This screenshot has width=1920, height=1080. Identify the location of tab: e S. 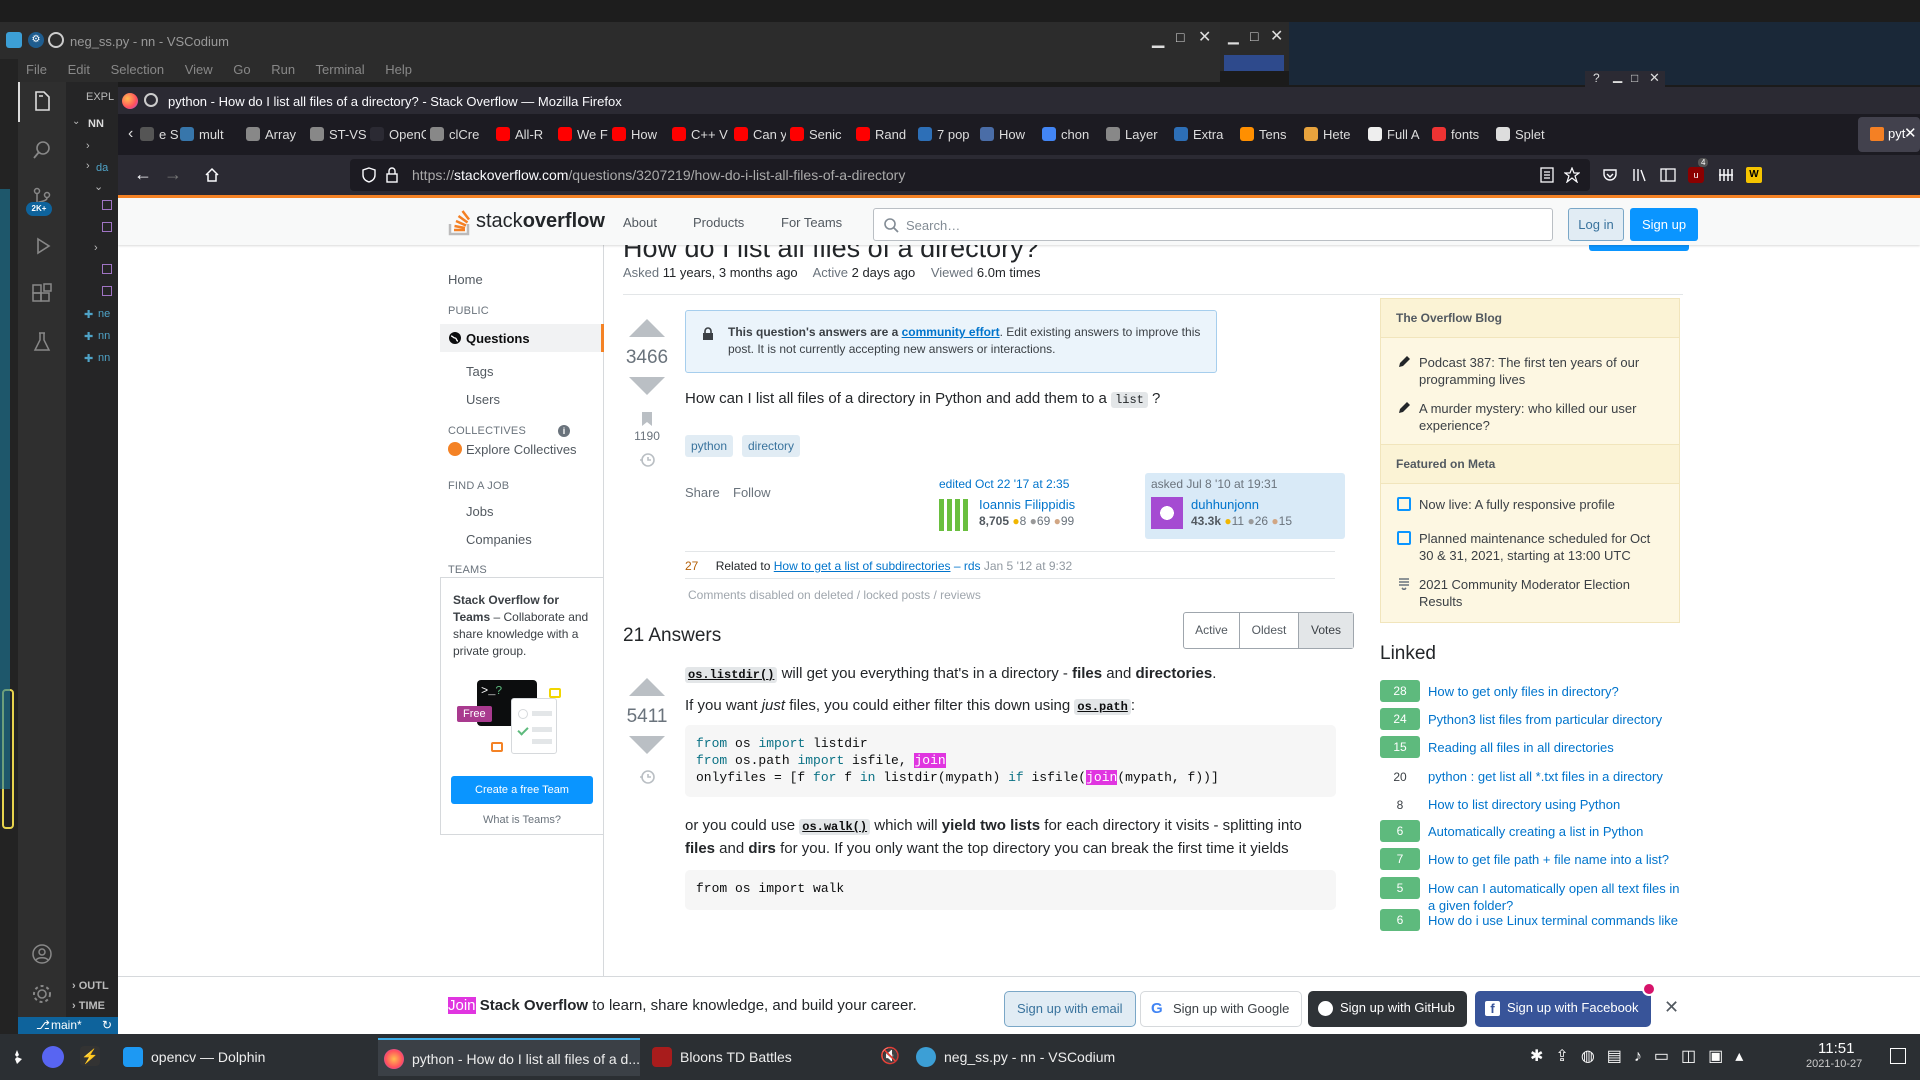
(159, 134).